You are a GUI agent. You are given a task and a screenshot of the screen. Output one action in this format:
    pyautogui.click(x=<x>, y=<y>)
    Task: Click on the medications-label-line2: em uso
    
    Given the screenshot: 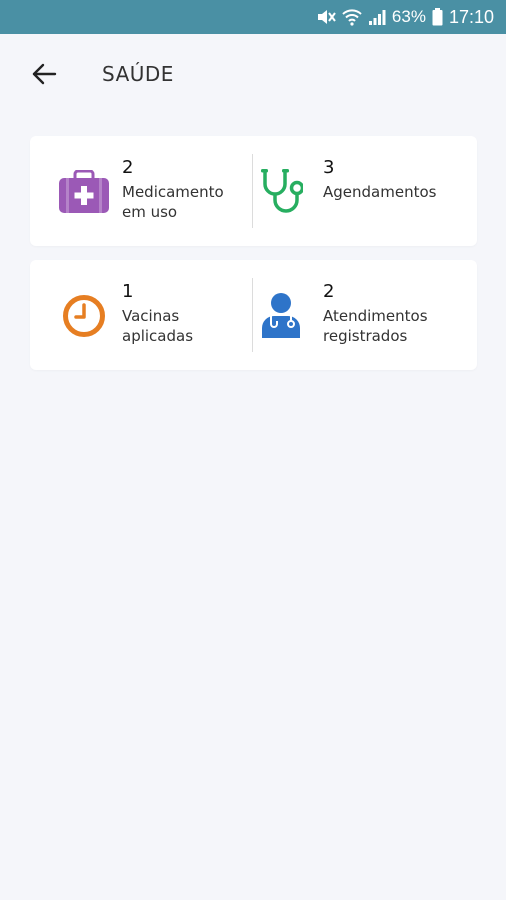 What is the action you would take?
    pyautogui.click(x=150, y=212)
    